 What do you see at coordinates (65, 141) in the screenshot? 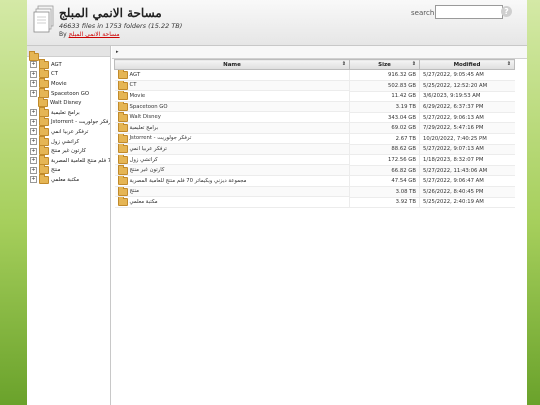
I see `tree-item-label: كراتشي زول` at bounding box center [65, 141].